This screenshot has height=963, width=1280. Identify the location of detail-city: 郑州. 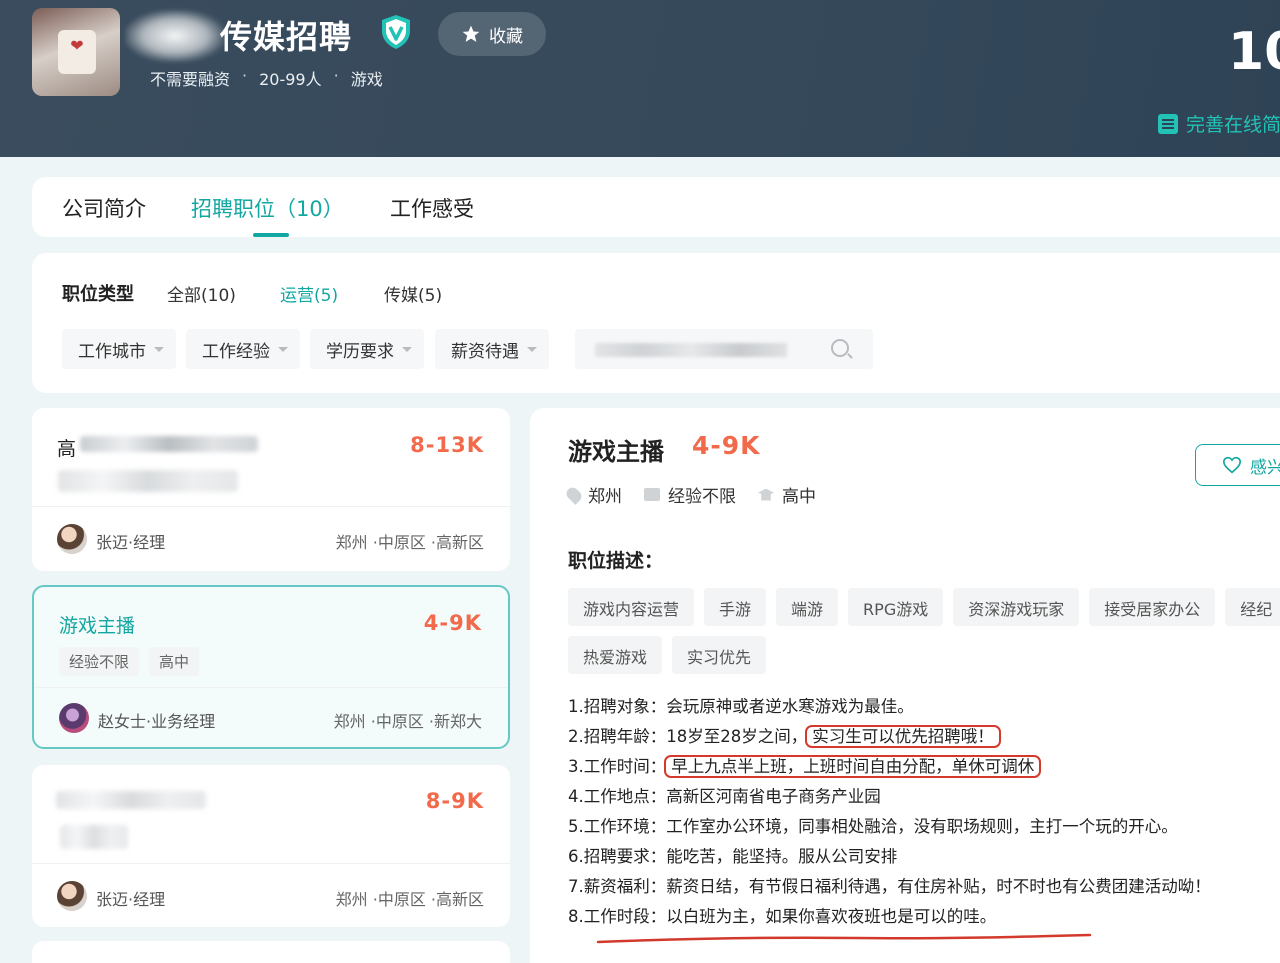
(605, 497).